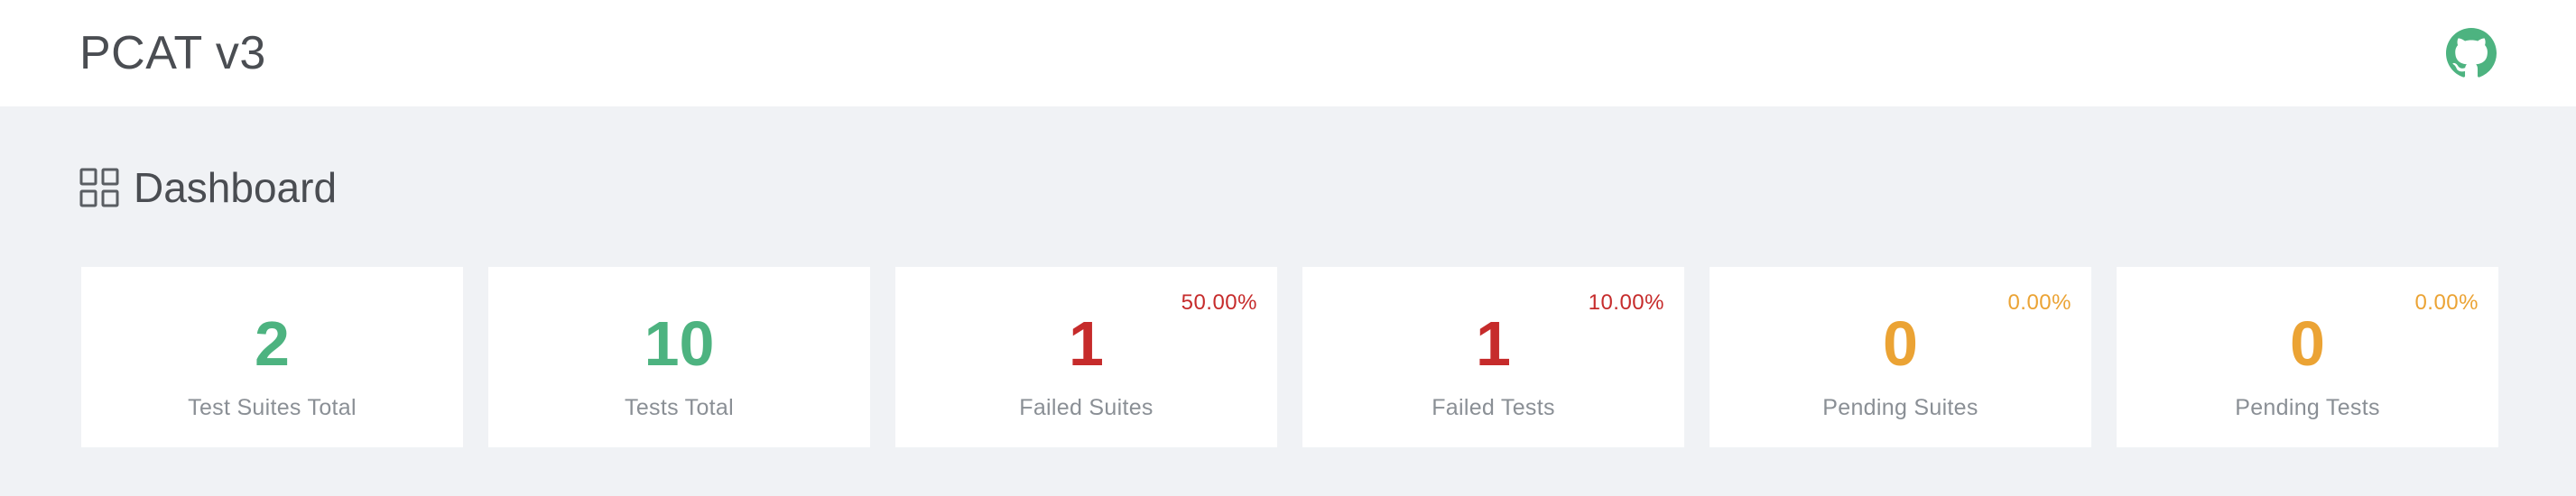 The image size is (2576, 496). I want to click on dashboard-heading: Dashboard, so click(208, 187).